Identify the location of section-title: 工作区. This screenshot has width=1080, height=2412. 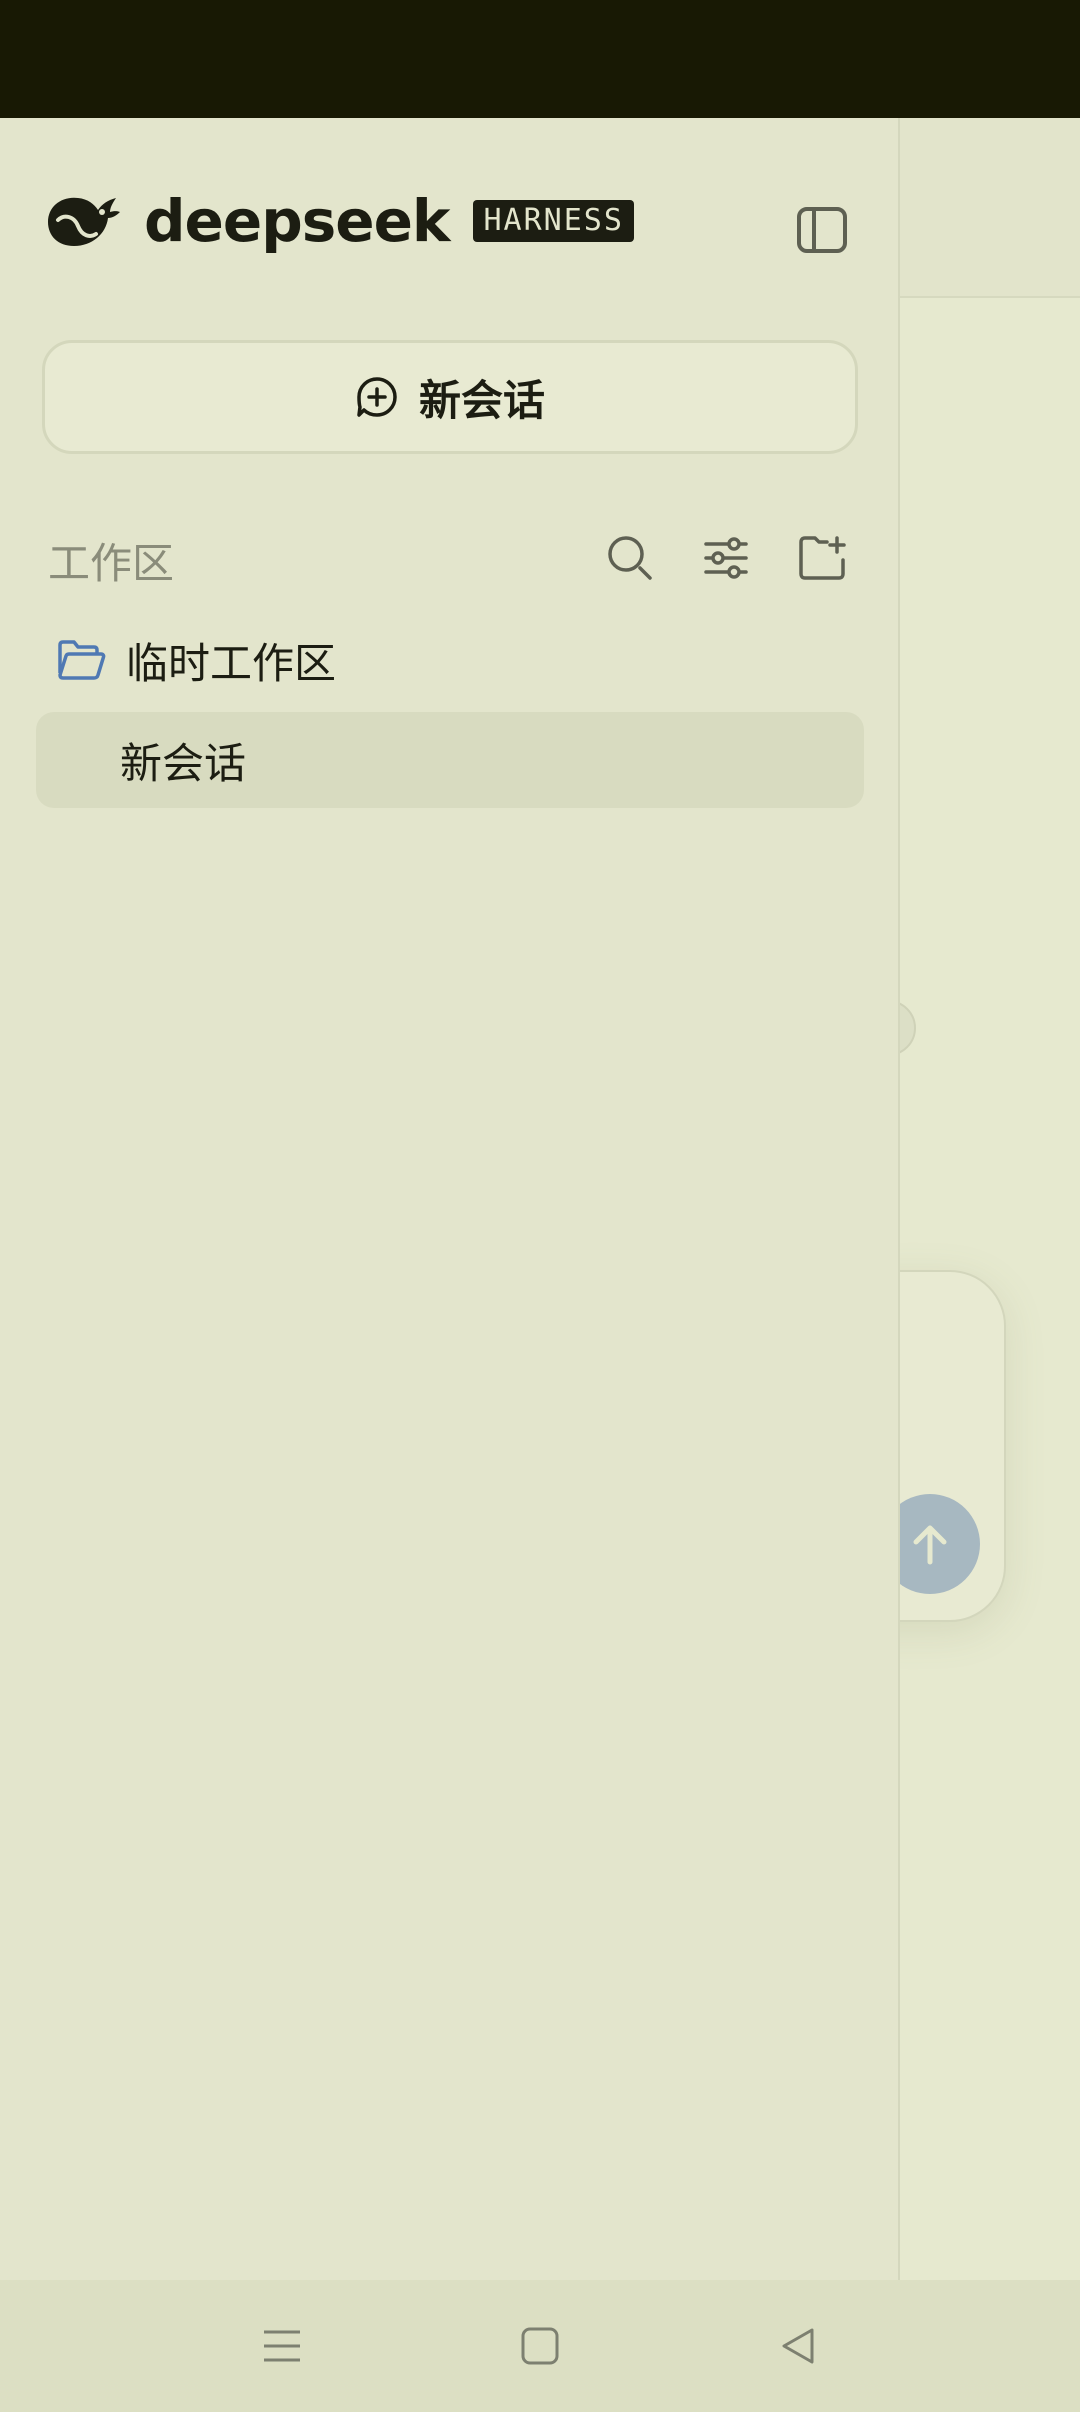
(111, 563).